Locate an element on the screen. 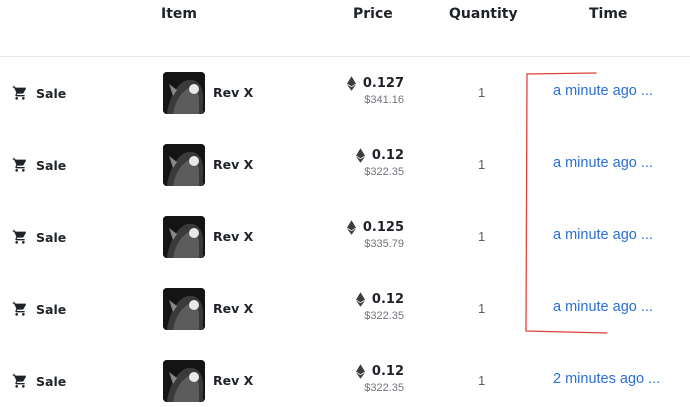 This screenshot has height=407, width=690. price-cell: 0.125 $335.79 is located at coordinates (375, 235).